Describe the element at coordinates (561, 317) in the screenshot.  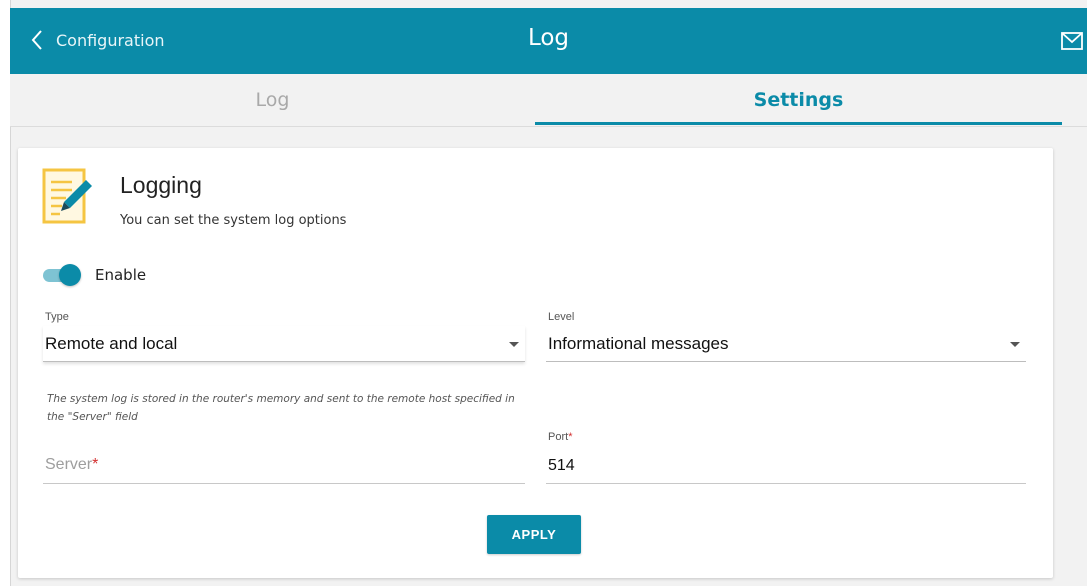
I see `level-label: Level` at that location.